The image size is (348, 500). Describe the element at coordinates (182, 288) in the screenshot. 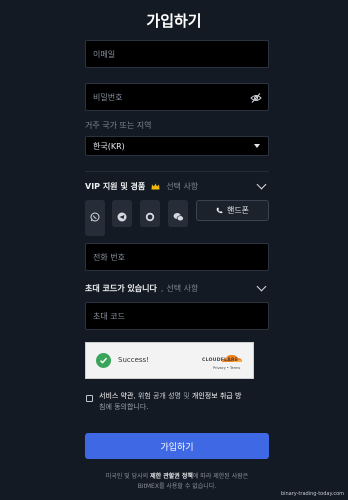

I see `referral-optional: 선택 사항` at that location.